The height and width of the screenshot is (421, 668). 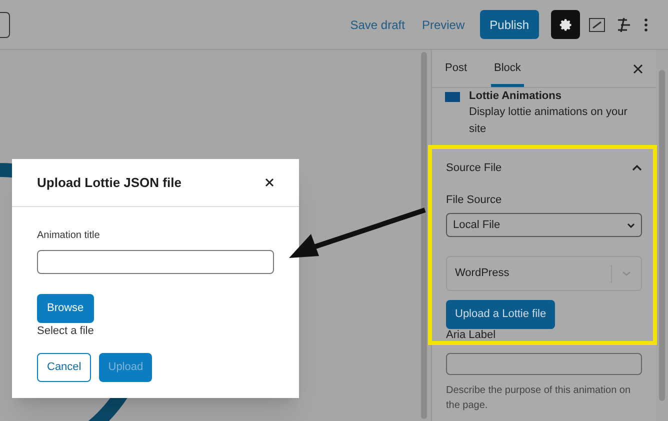 I want to click on edit-icon, so click(x=597, y=25).